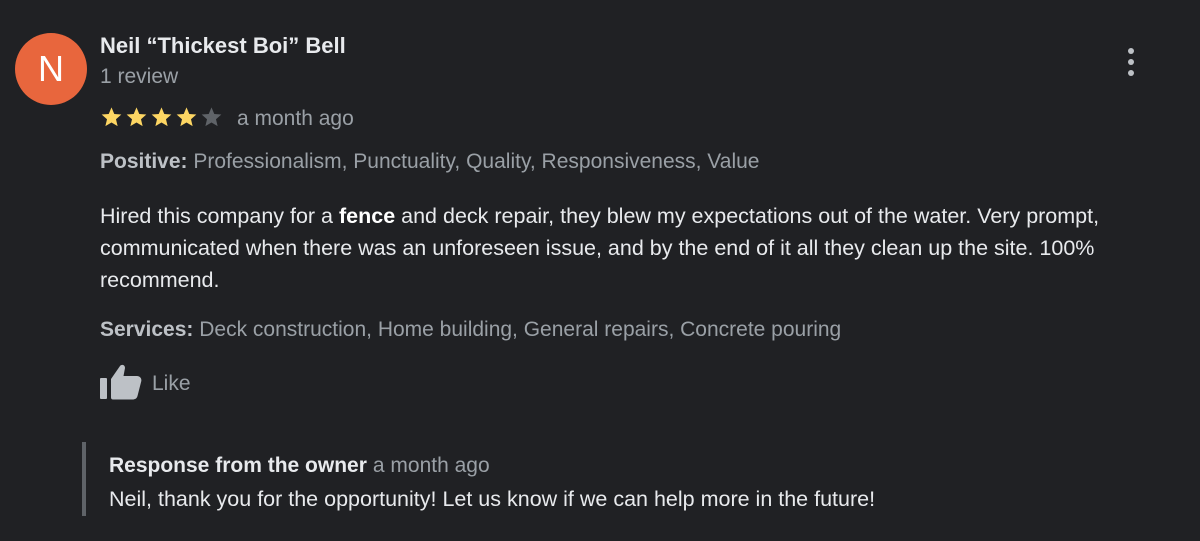  I want to click on review-text-start: Hired this company for a, so click(219, 216).